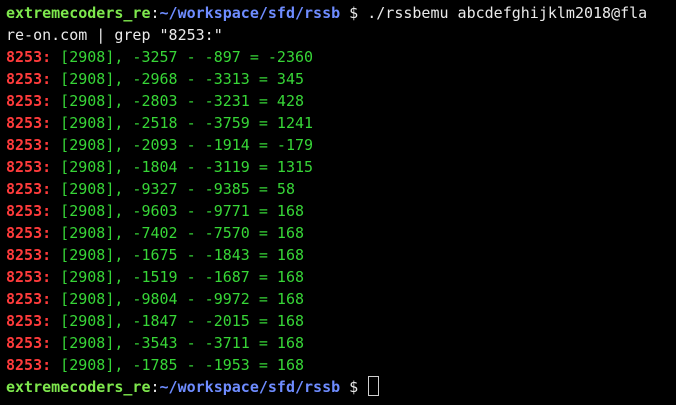 The width and height of the screenshot is (676, 405). Describe the element at coordinates (173, 189) in the screenshot. I see `output-values: [2908], -9327 - -9385 = 58` at that location.